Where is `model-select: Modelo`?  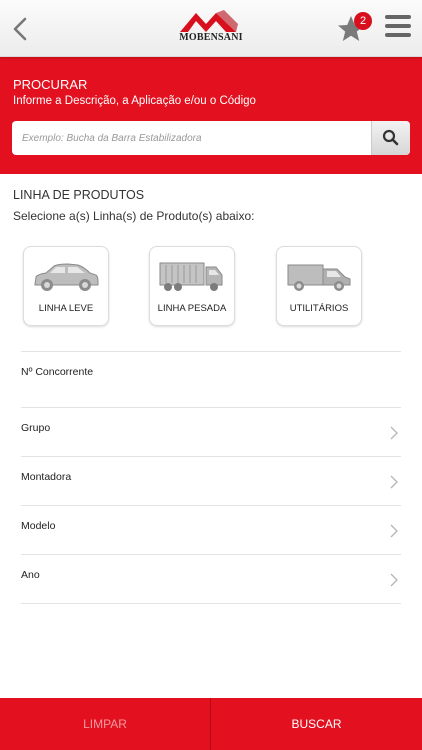
model-select: Modelo is located at coordinates (211, 529).